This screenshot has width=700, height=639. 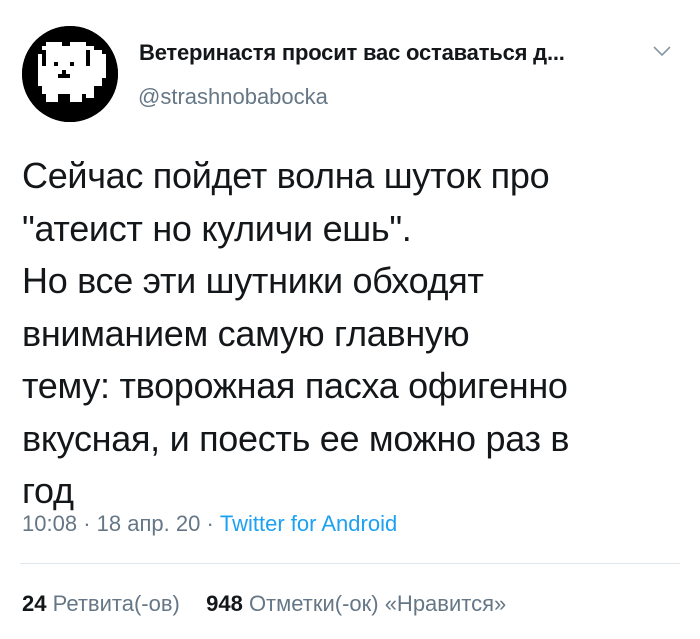 I want to click on likes-stat: 948 Отметки(-ок) «Нравится», so click(x=356, y=603).